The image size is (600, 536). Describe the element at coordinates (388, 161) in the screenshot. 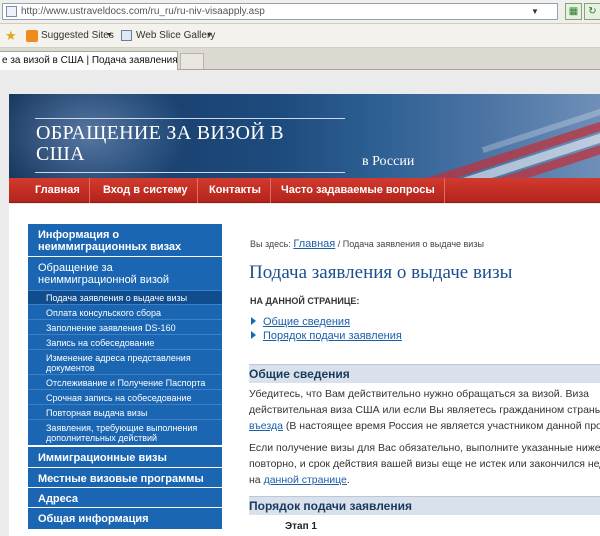

I see `banner-subtitle: в России` at that location.